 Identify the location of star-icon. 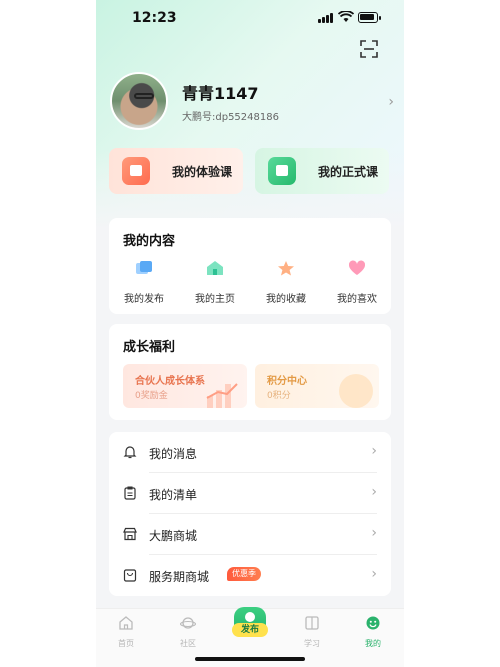
(286, 268).